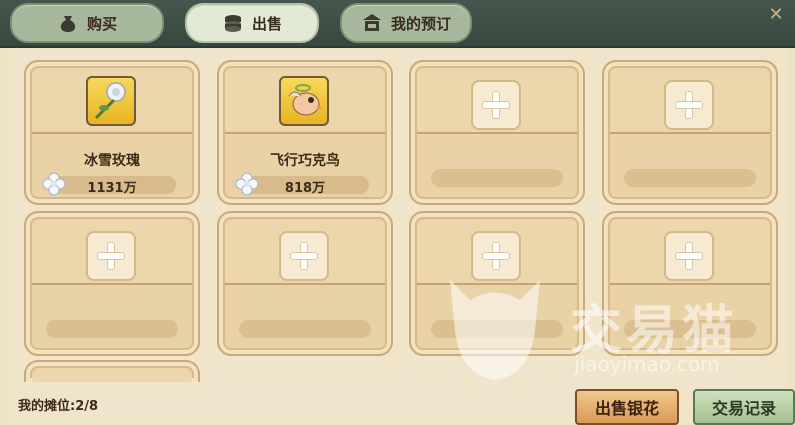 This screenshot has width=795, height=425. What do you see at coordinates (68, 24) in the screenshot?
I see `money-bag-icon` at bounding box center [68, 24].